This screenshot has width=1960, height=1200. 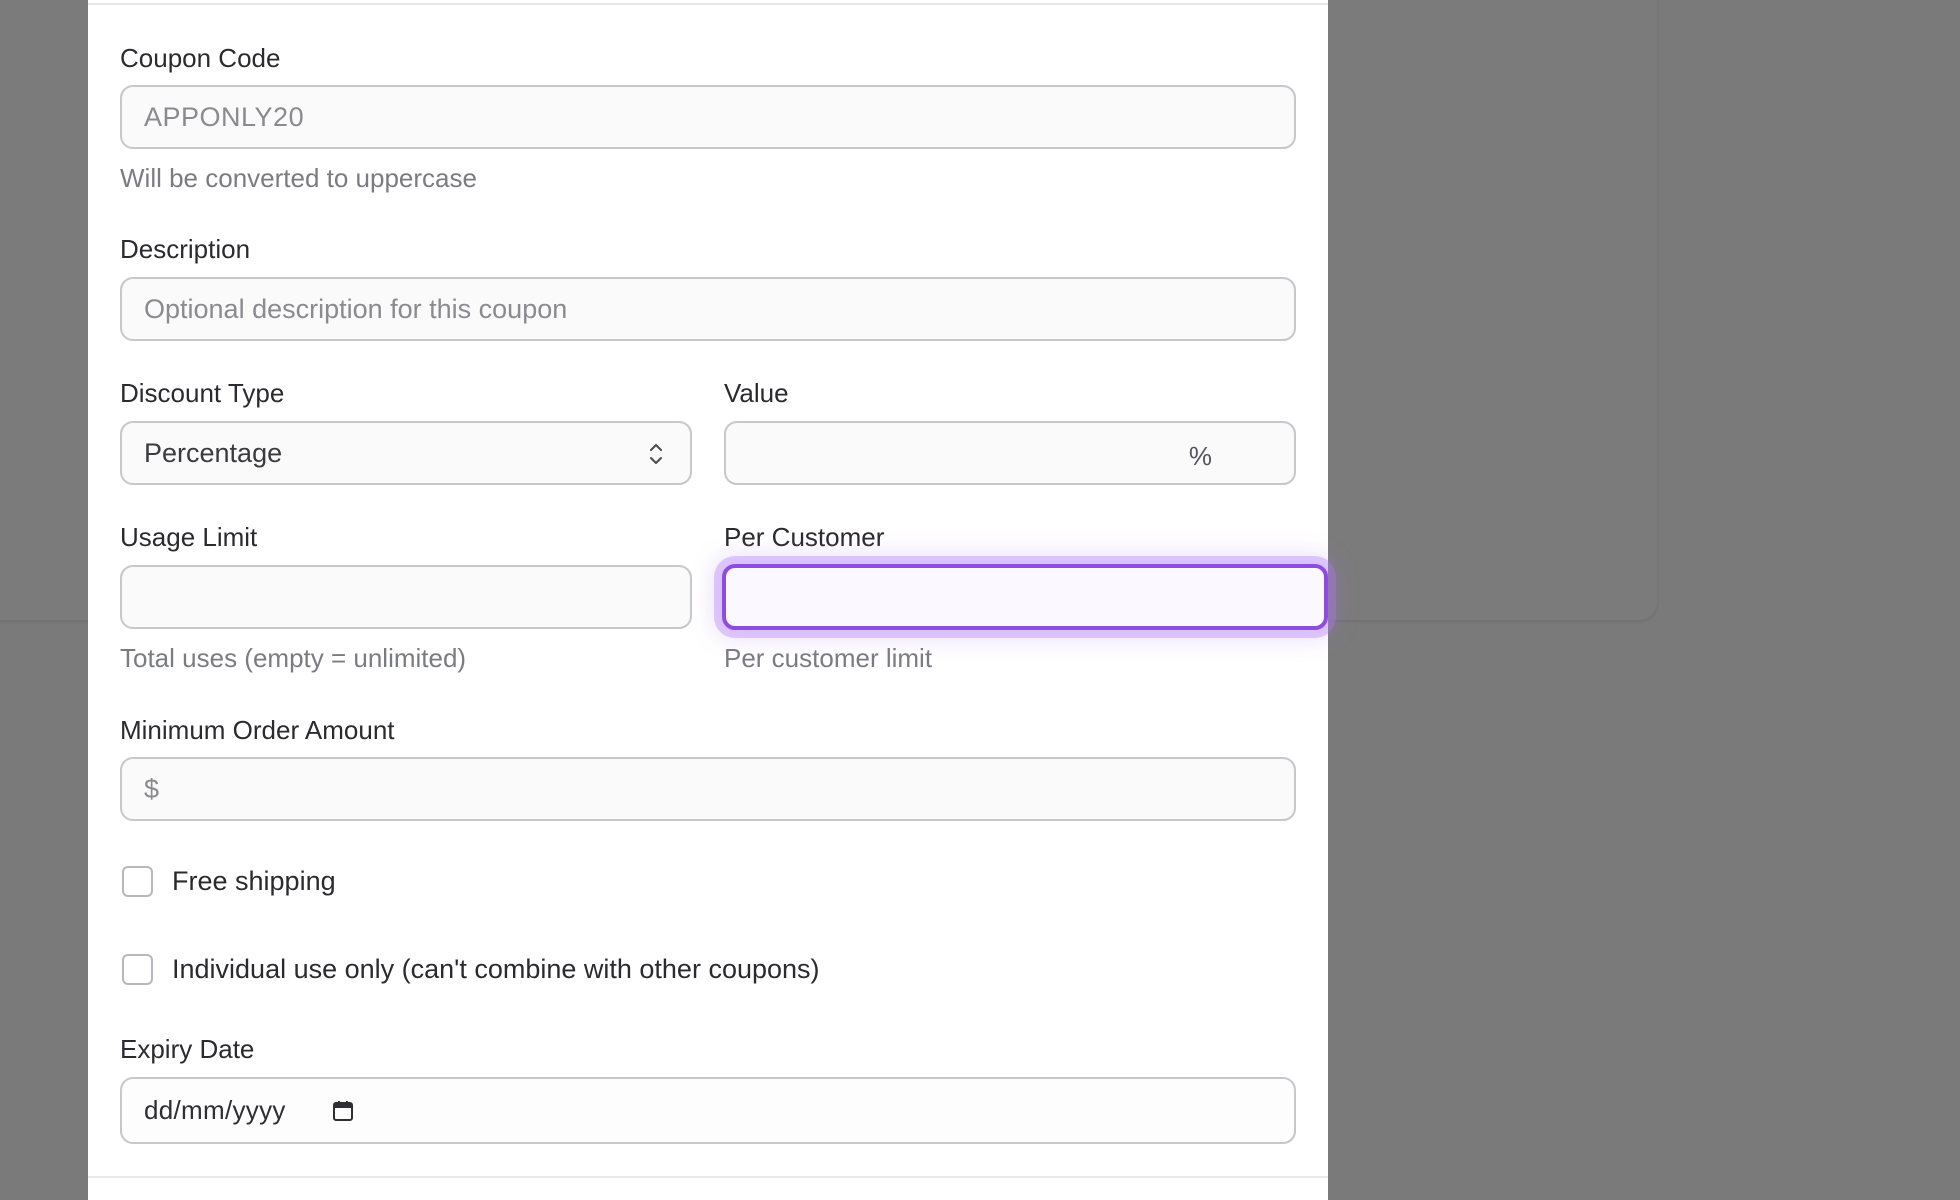 What do you see at coordinates (708, 1177) in the screenshot?
I see `modal-footer-divider` at bounding box center [708, 1177].